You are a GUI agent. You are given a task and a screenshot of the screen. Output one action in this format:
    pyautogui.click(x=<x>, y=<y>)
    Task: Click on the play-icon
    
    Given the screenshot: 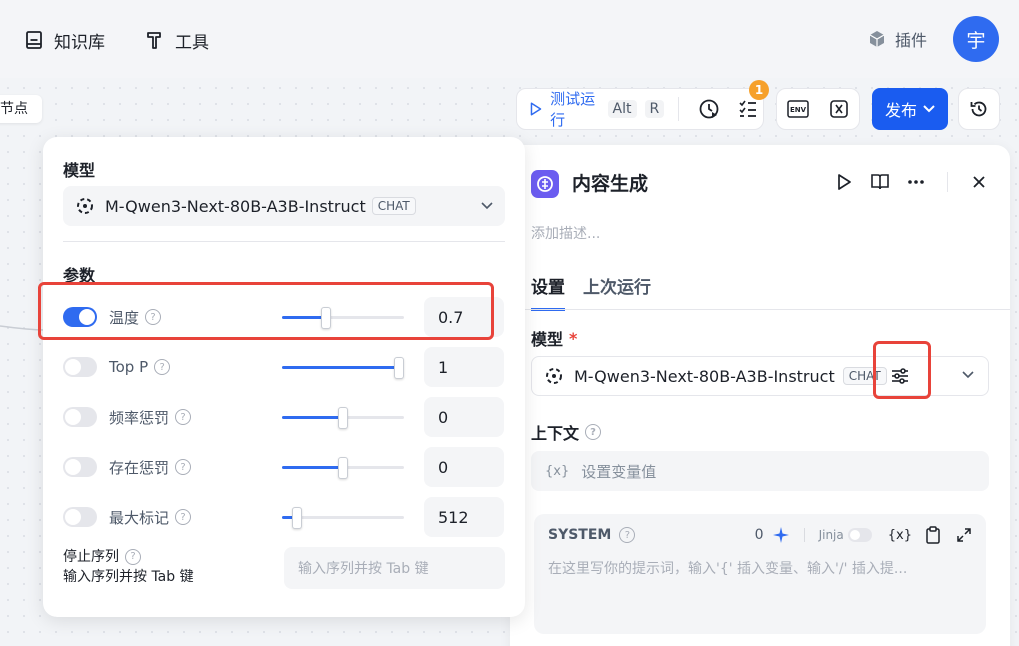 What is the action you would take?
    pyautogui.click(x=536, y=109)
    